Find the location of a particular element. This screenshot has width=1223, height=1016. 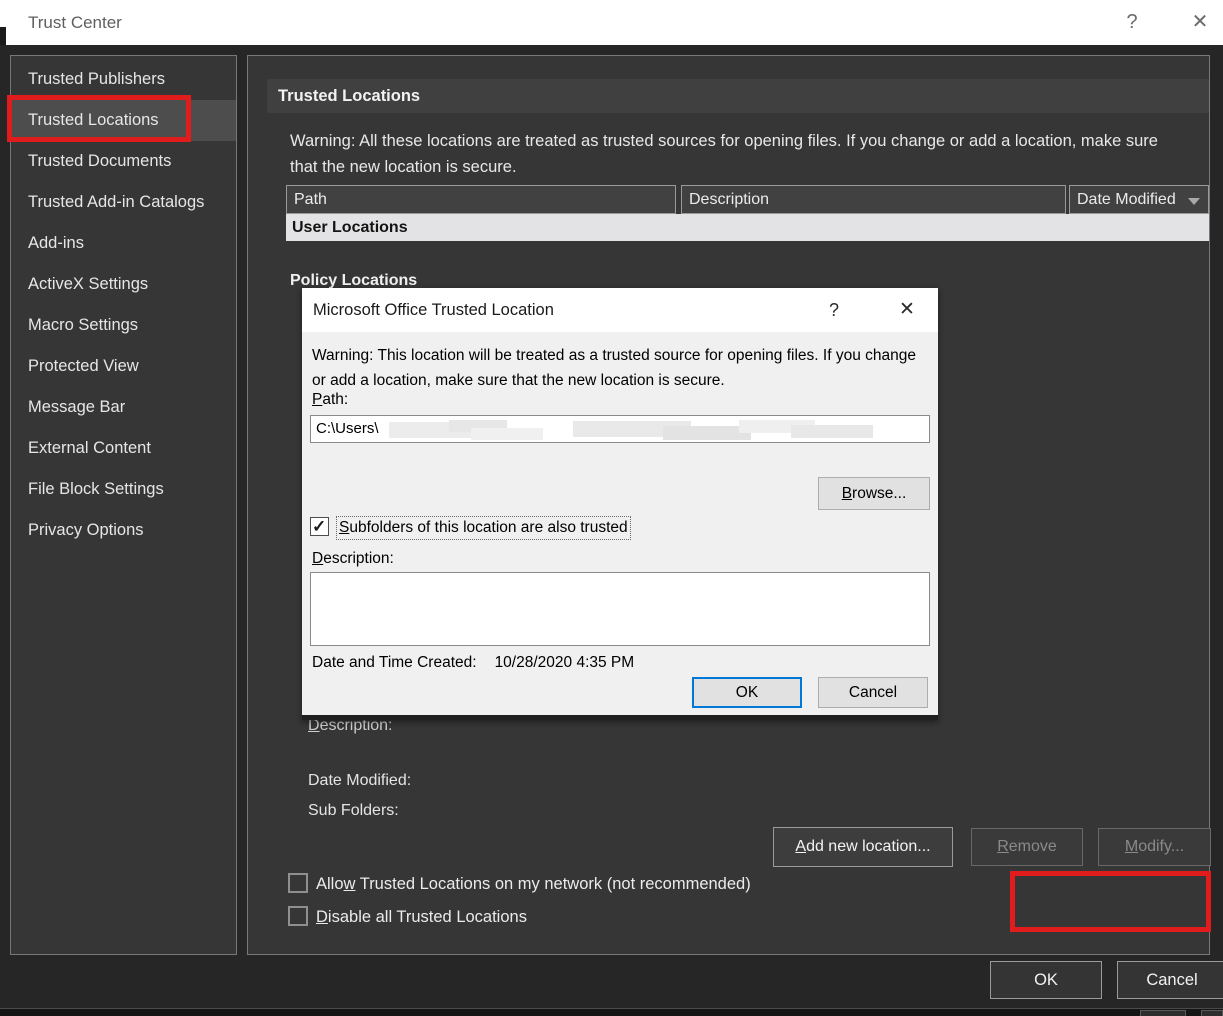

sidebar-item-trusted-add-in-catalogs: Trusted Add-in Catalogs is located at coordinates (123, 202).